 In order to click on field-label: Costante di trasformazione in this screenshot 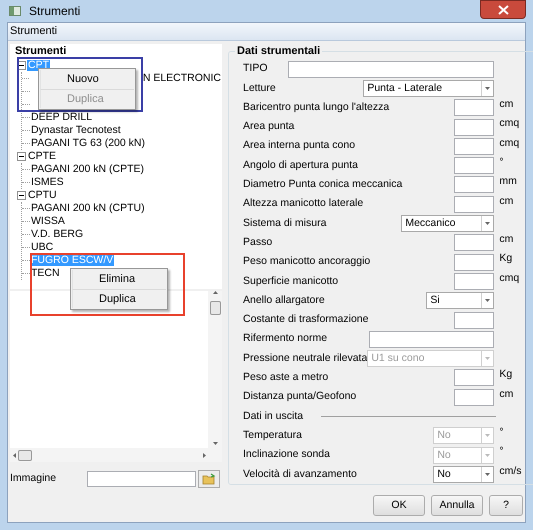, I will do `click(306, 320)`.